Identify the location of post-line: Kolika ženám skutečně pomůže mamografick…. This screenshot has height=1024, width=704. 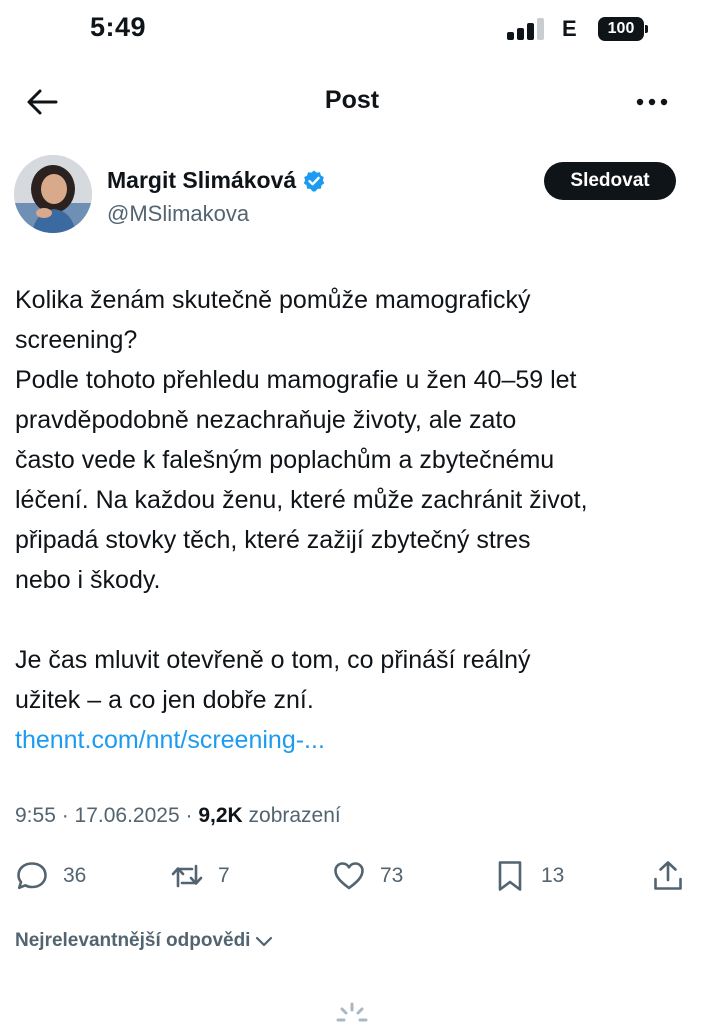
(273, 300).